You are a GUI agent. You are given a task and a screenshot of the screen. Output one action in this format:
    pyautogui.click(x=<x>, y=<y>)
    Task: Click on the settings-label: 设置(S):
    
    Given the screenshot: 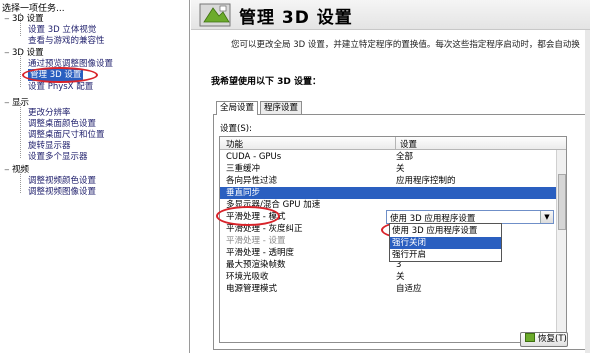 What is the action you would take?
    pyautogui.click(x=236, y=129)
    